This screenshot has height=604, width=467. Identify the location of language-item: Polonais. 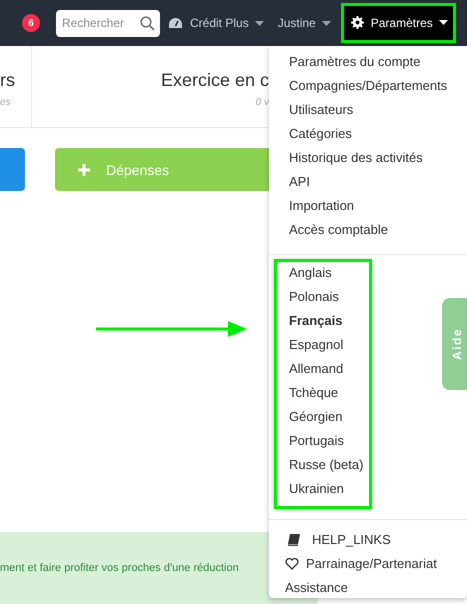
(323, 298).